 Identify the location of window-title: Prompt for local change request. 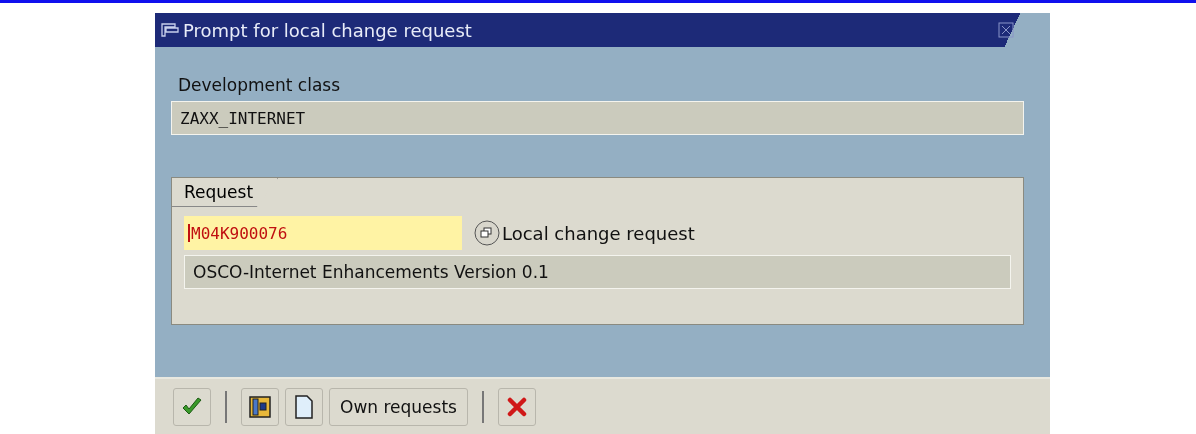
(328, 30).